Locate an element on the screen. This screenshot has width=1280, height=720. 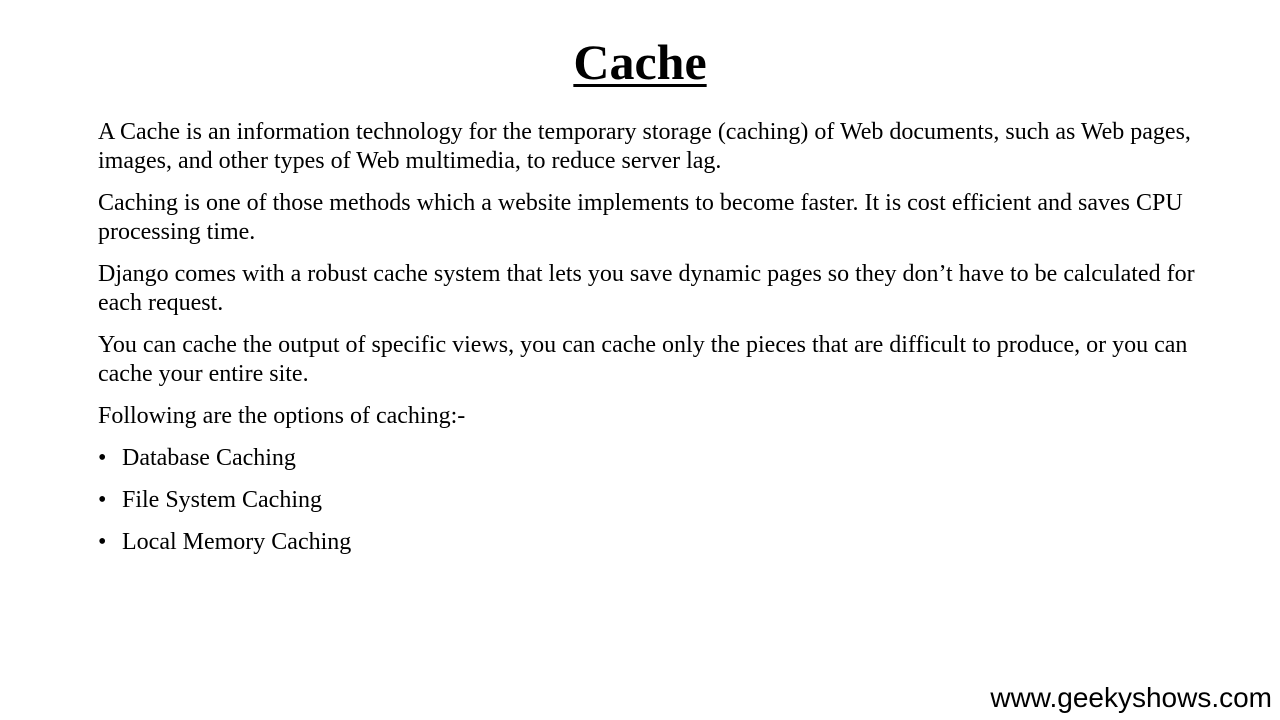
footer-website: www.geekyshows.com is located at coordinates (1131, 697).